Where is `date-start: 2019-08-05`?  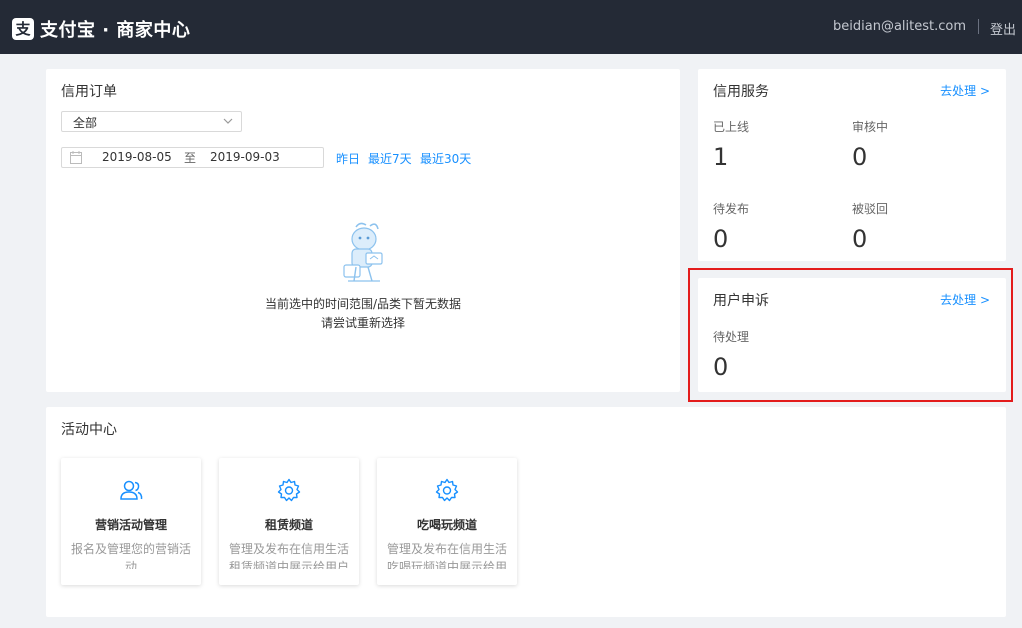
date-start: 2019-08-05 is located at coordinates (137, 157).